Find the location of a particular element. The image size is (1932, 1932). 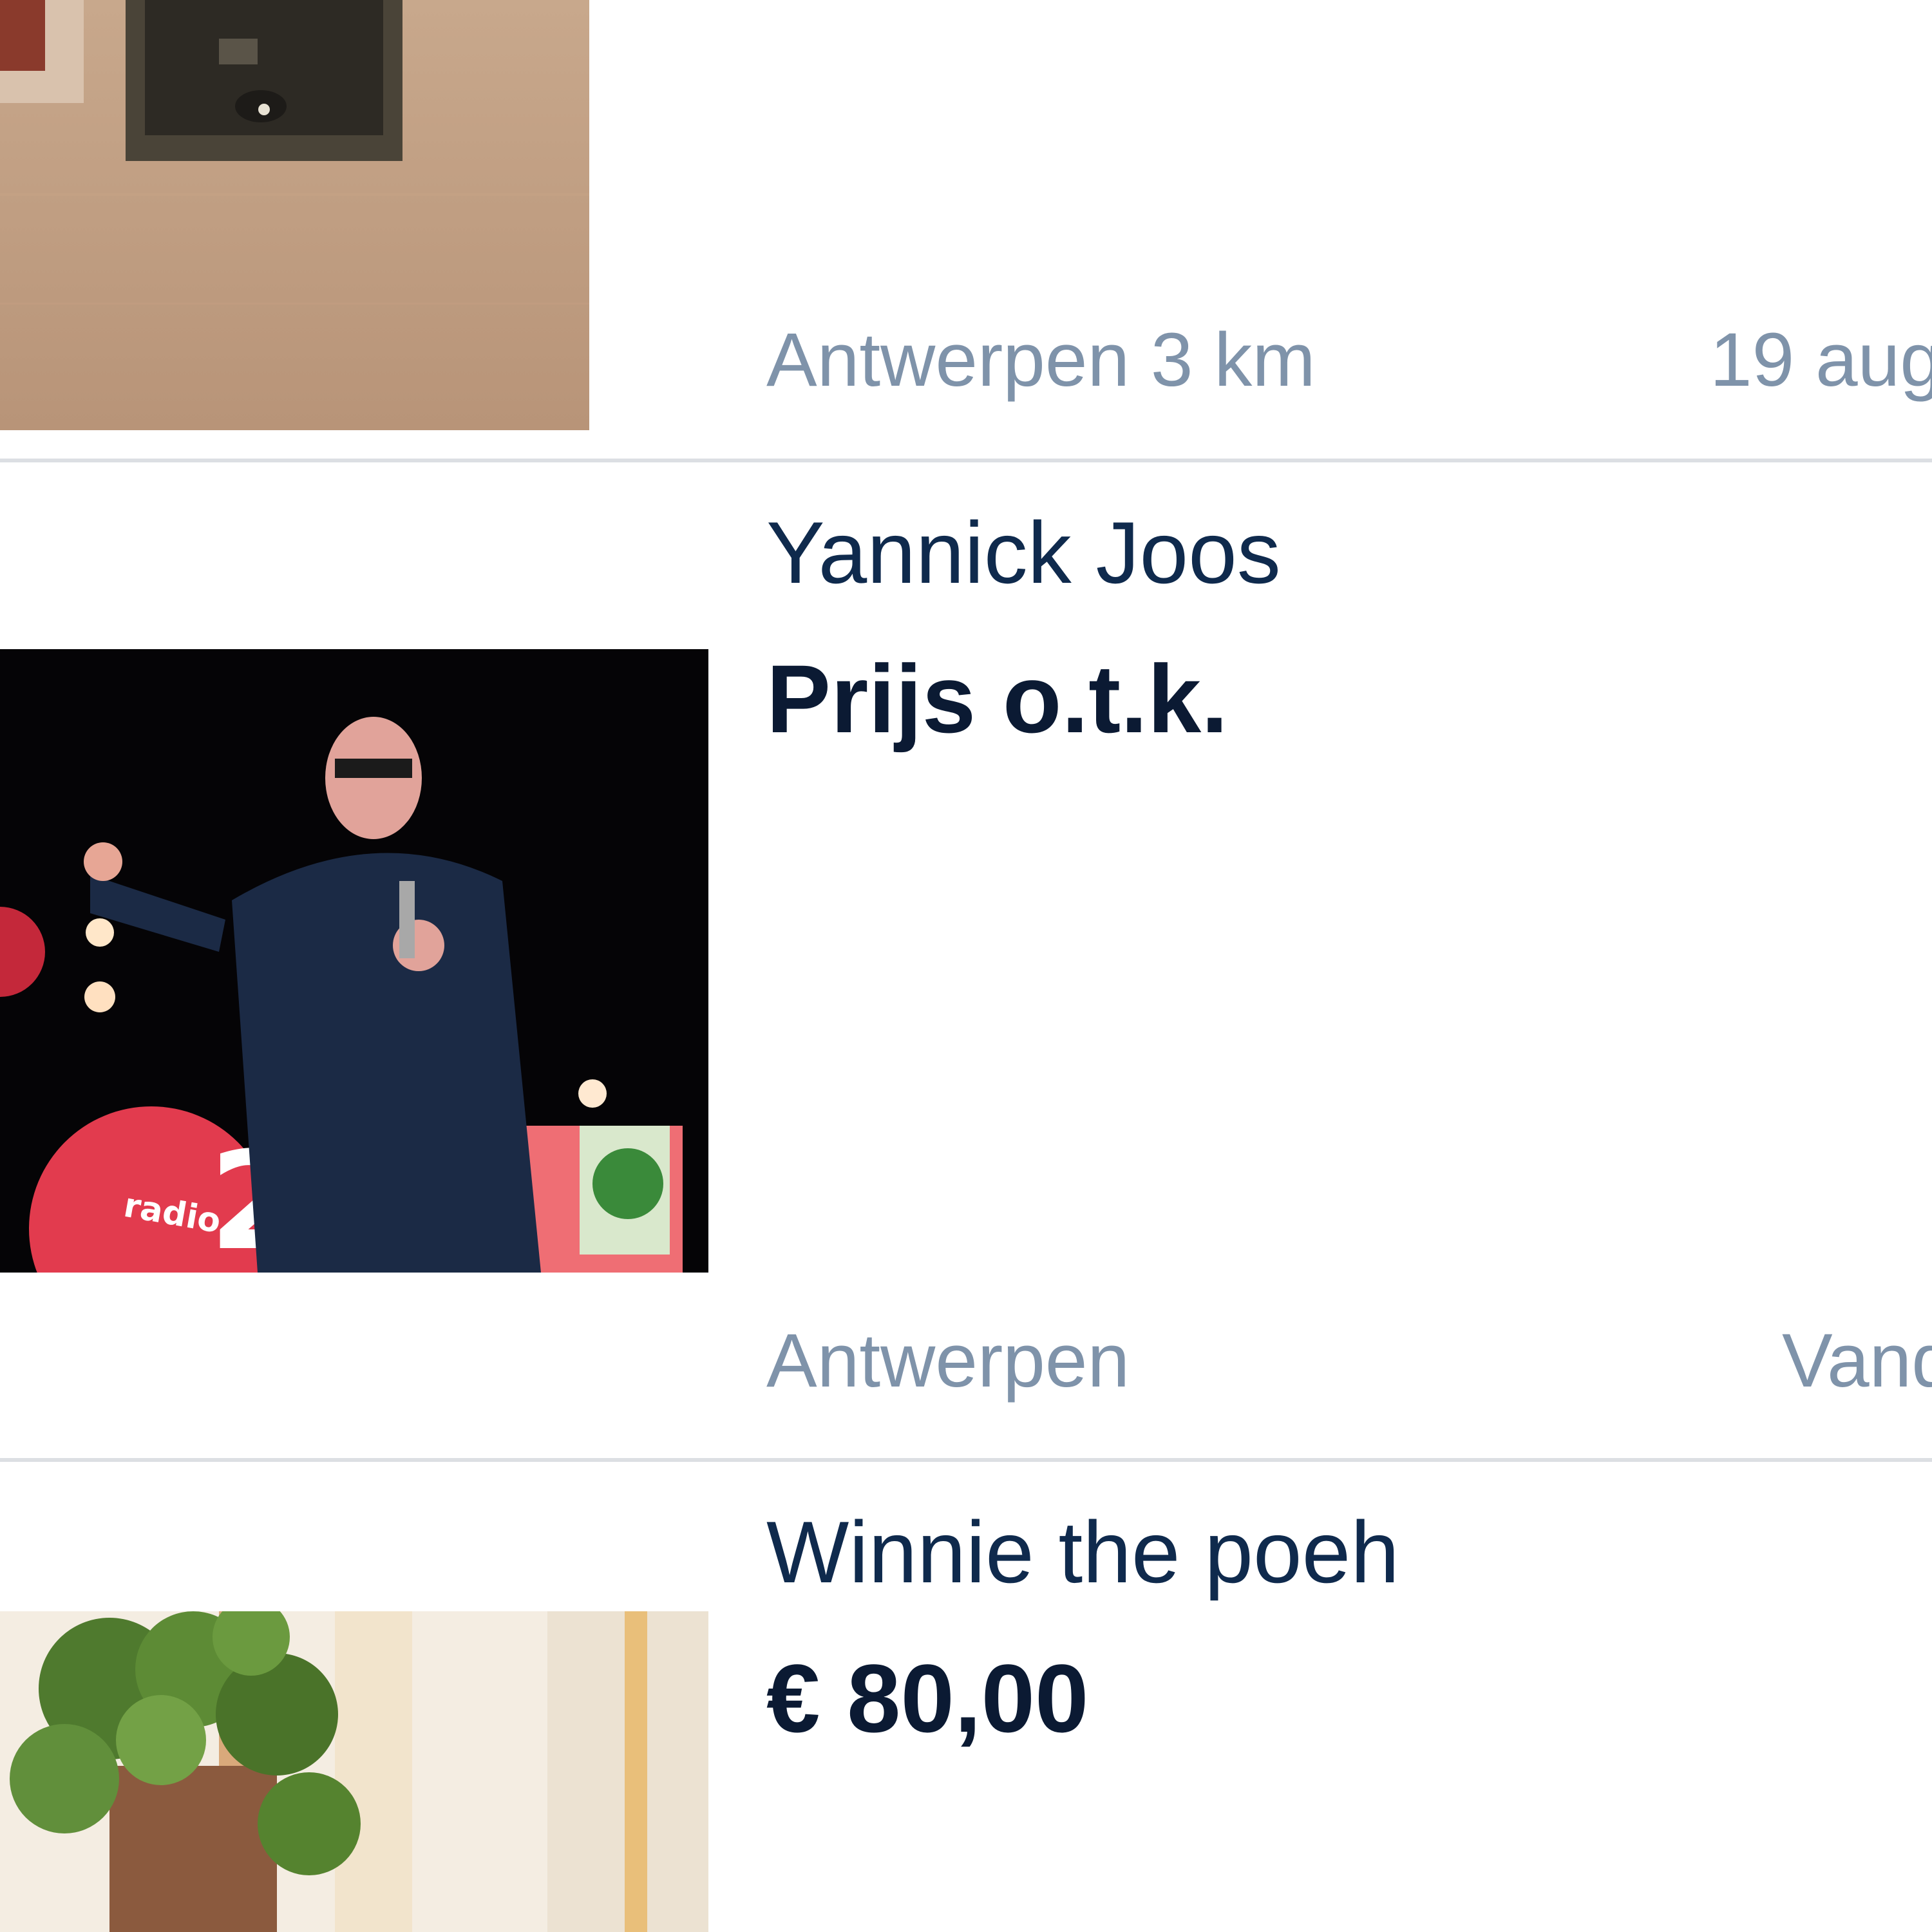

listing-price: € 80,00 is located at coordinates (927, 1698).